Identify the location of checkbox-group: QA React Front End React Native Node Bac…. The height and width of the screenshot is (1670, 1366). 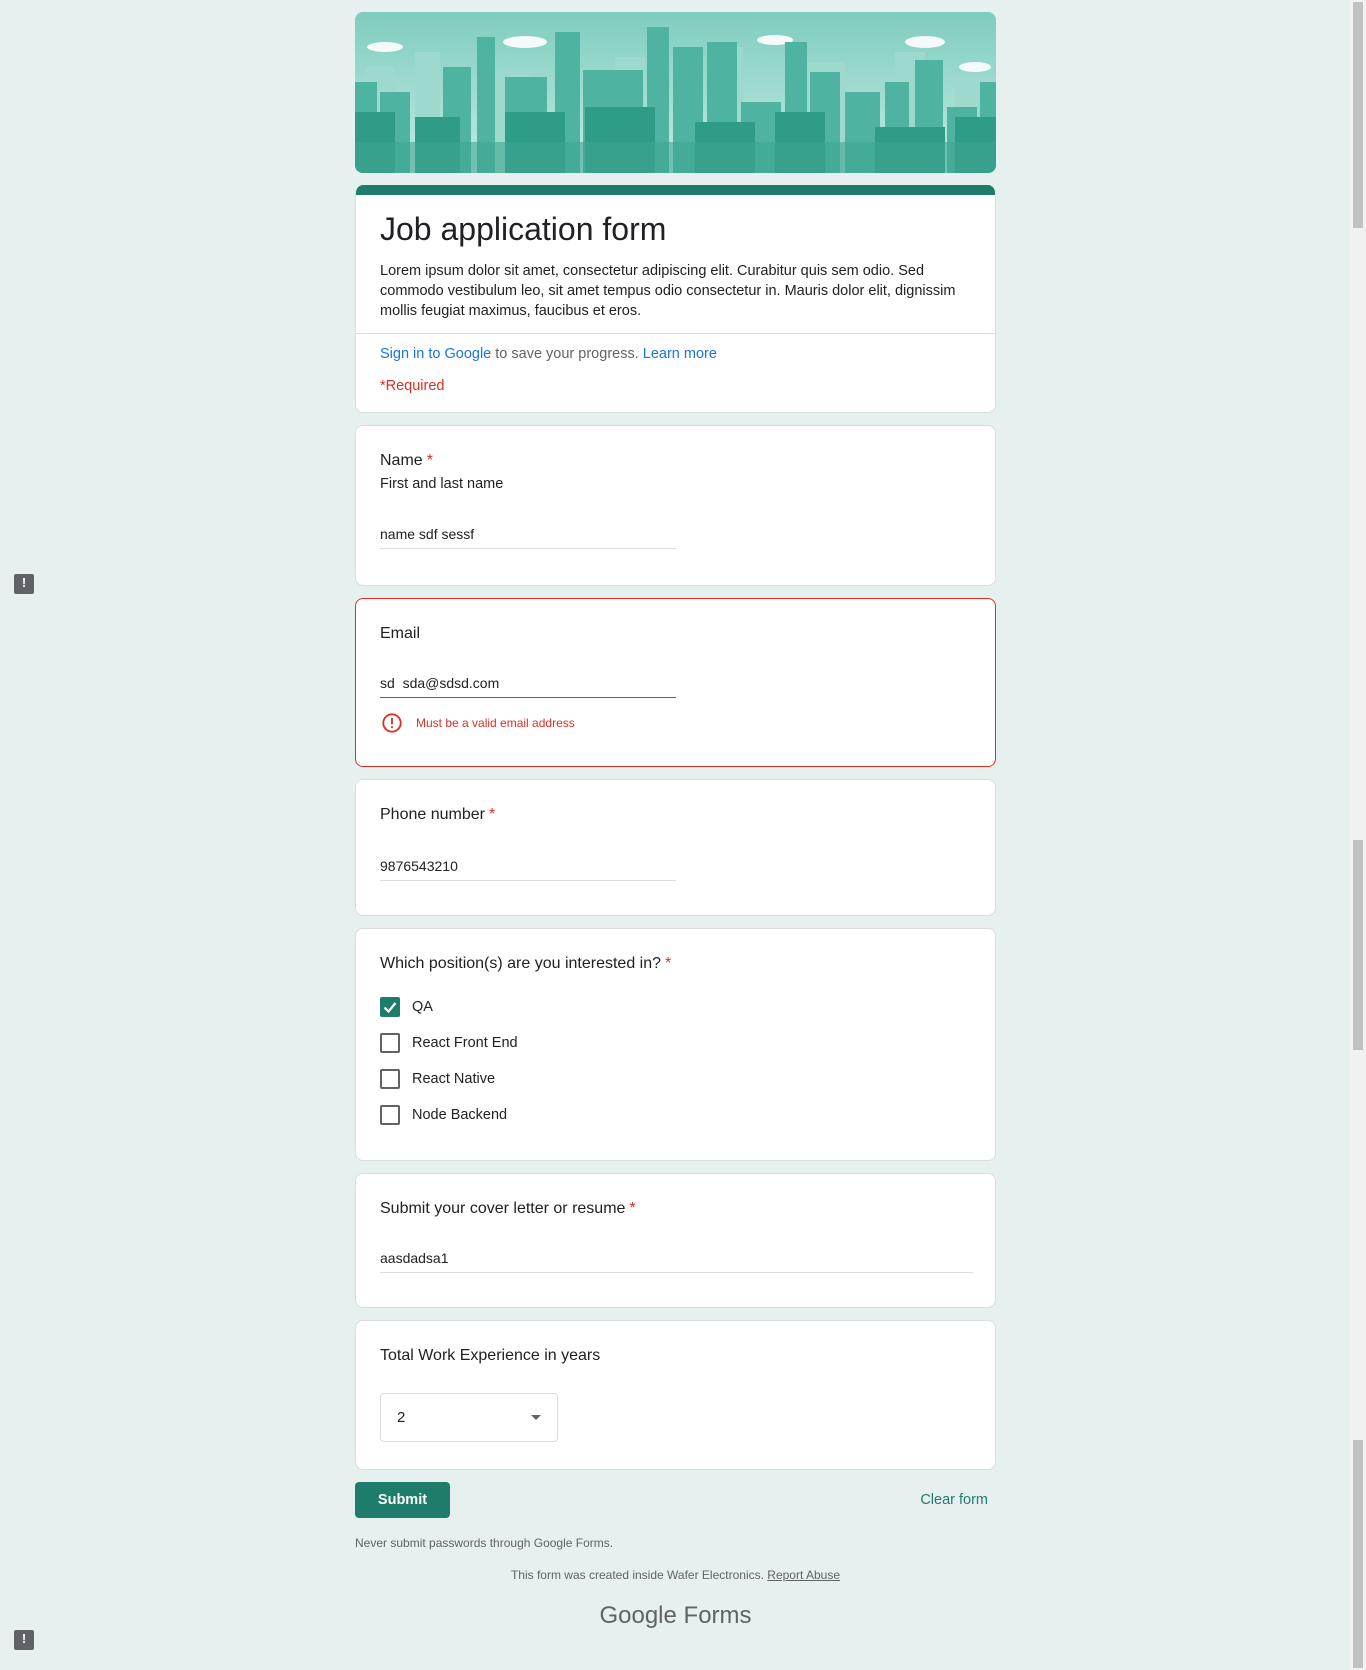
(675, 1061).